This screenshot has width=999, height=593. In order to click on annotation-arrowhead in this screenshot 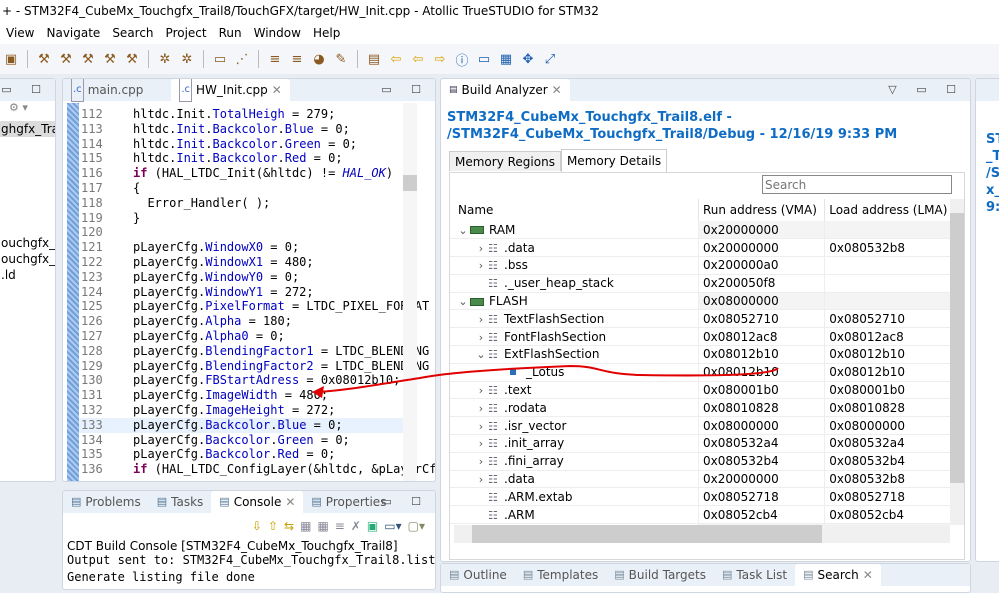, I will do `click(318, 392)`.